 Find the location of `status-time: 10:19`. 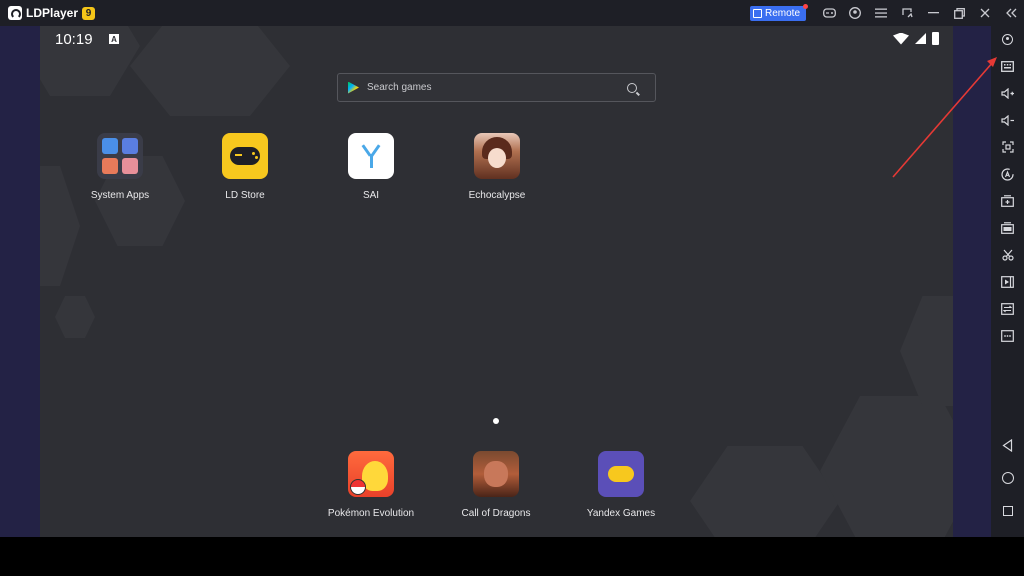

status-time: 10:19 is located at coordinates (74, 39).